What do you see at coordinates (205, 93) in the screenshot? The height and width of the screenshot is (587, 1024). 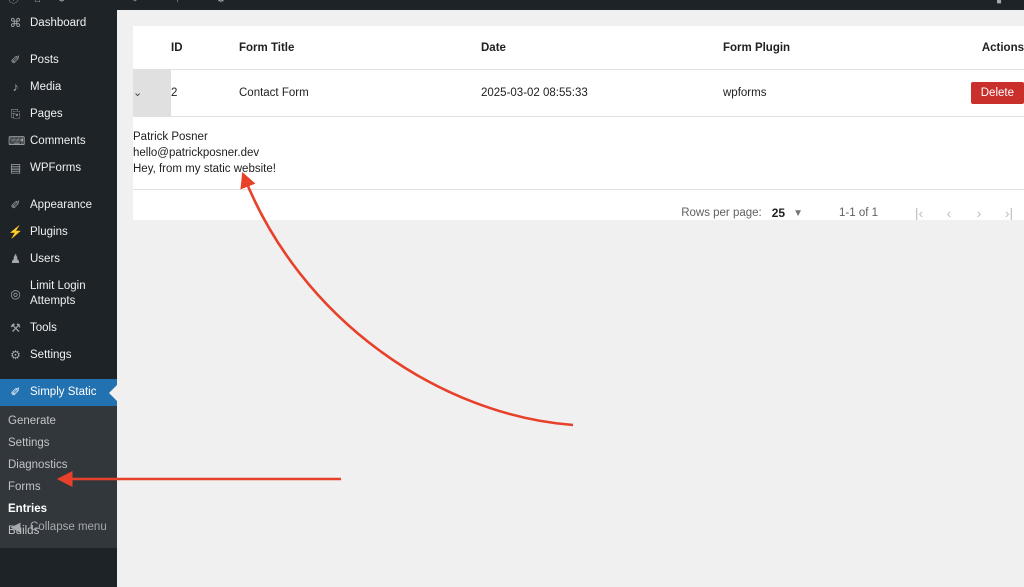 I see `cell-id: 2` at bounding box center [205, 93].